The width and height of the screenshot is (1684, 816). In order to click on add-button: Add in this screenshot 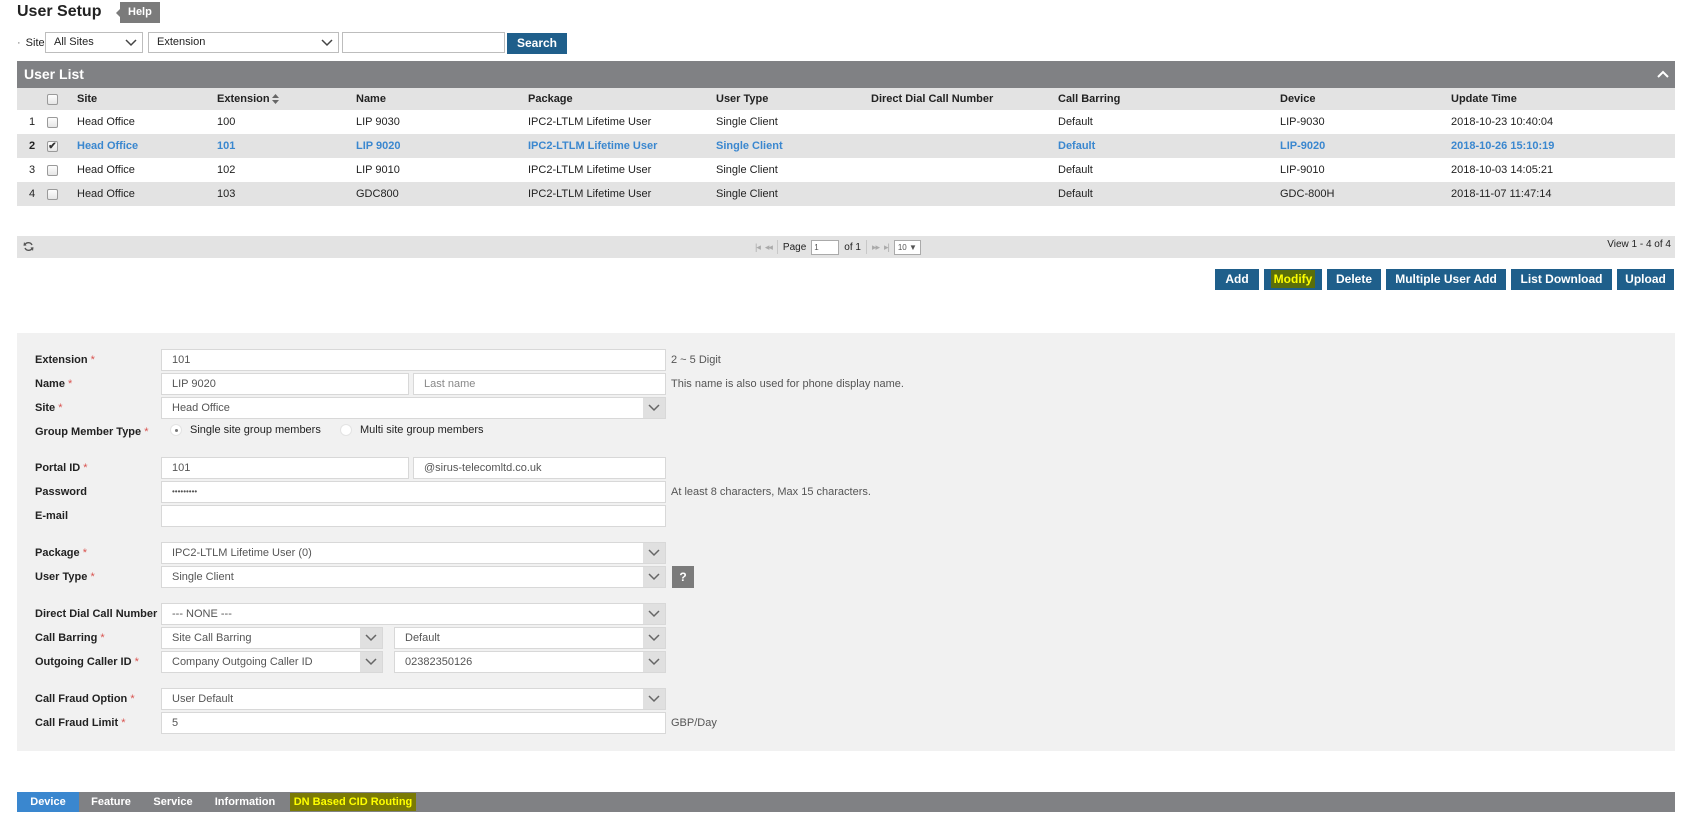, I will do `click(1237, 279)`.